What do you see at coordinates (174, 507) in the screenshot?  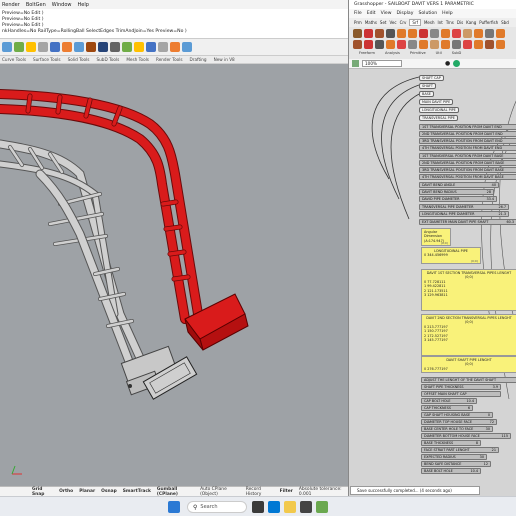 I see `start-icon` at bounding box center [174, 507].